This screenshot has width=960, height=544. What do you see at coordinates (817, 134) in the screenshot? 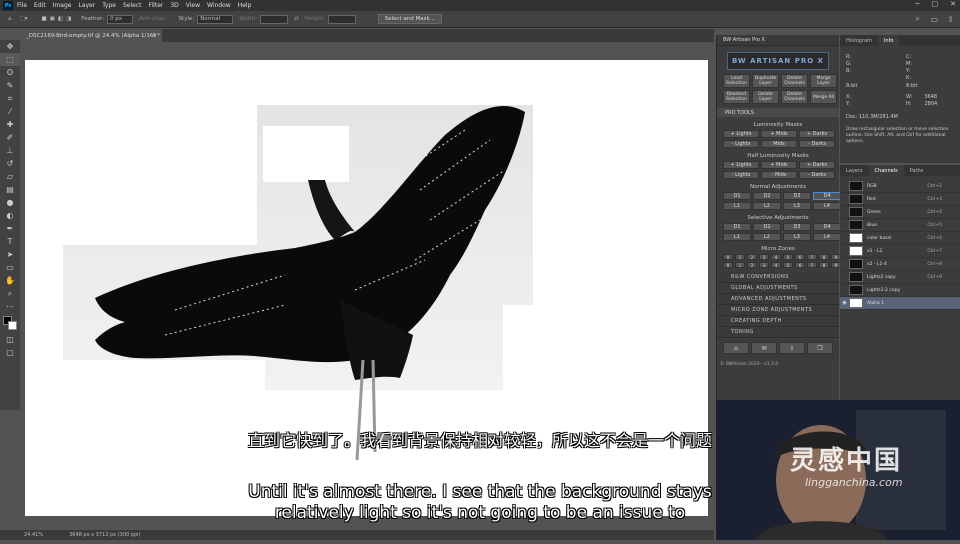
I see `lum-plus-darks-button: + Darks` at bounding box center [817, 134].